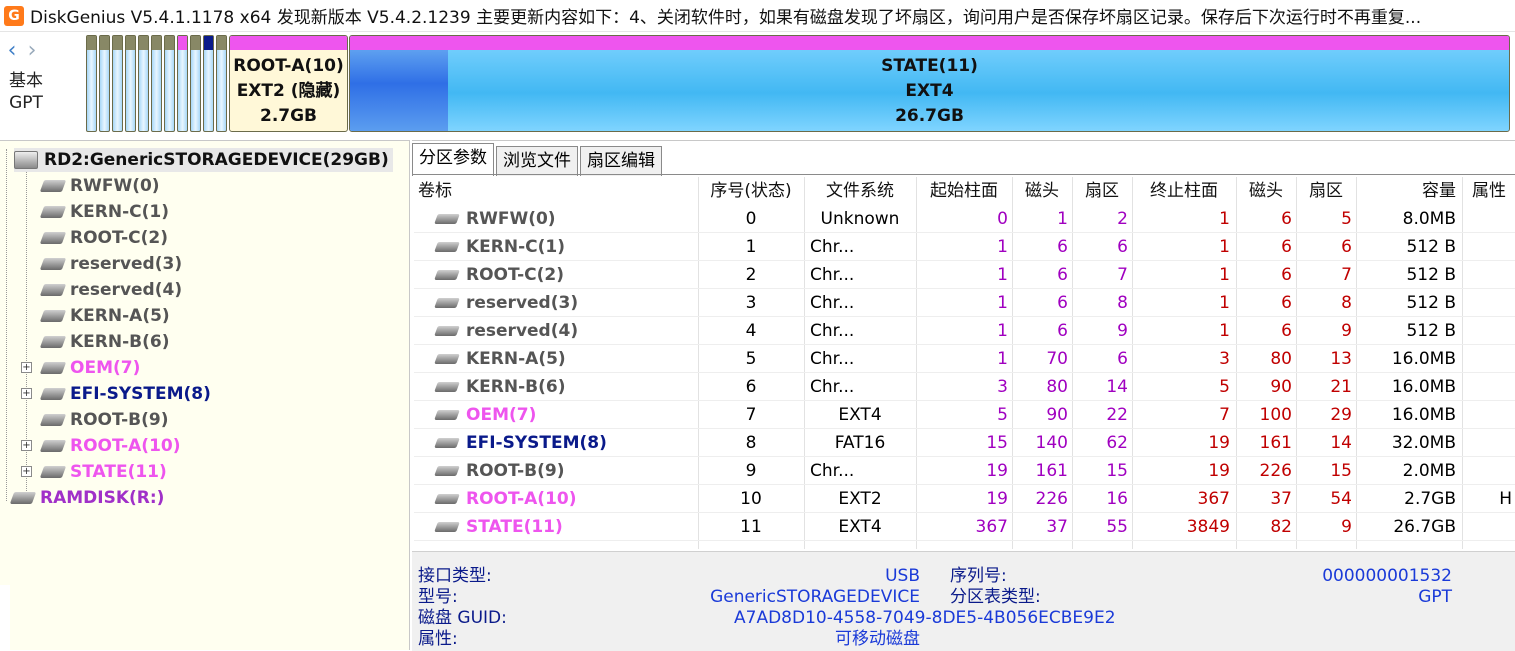 This screenshot has width=1515, height=651. What do you see at coordinates (537, 161) in the screenshot?
I see `tab-browse-files: 浏览文件` at bounding box center [537, 161].